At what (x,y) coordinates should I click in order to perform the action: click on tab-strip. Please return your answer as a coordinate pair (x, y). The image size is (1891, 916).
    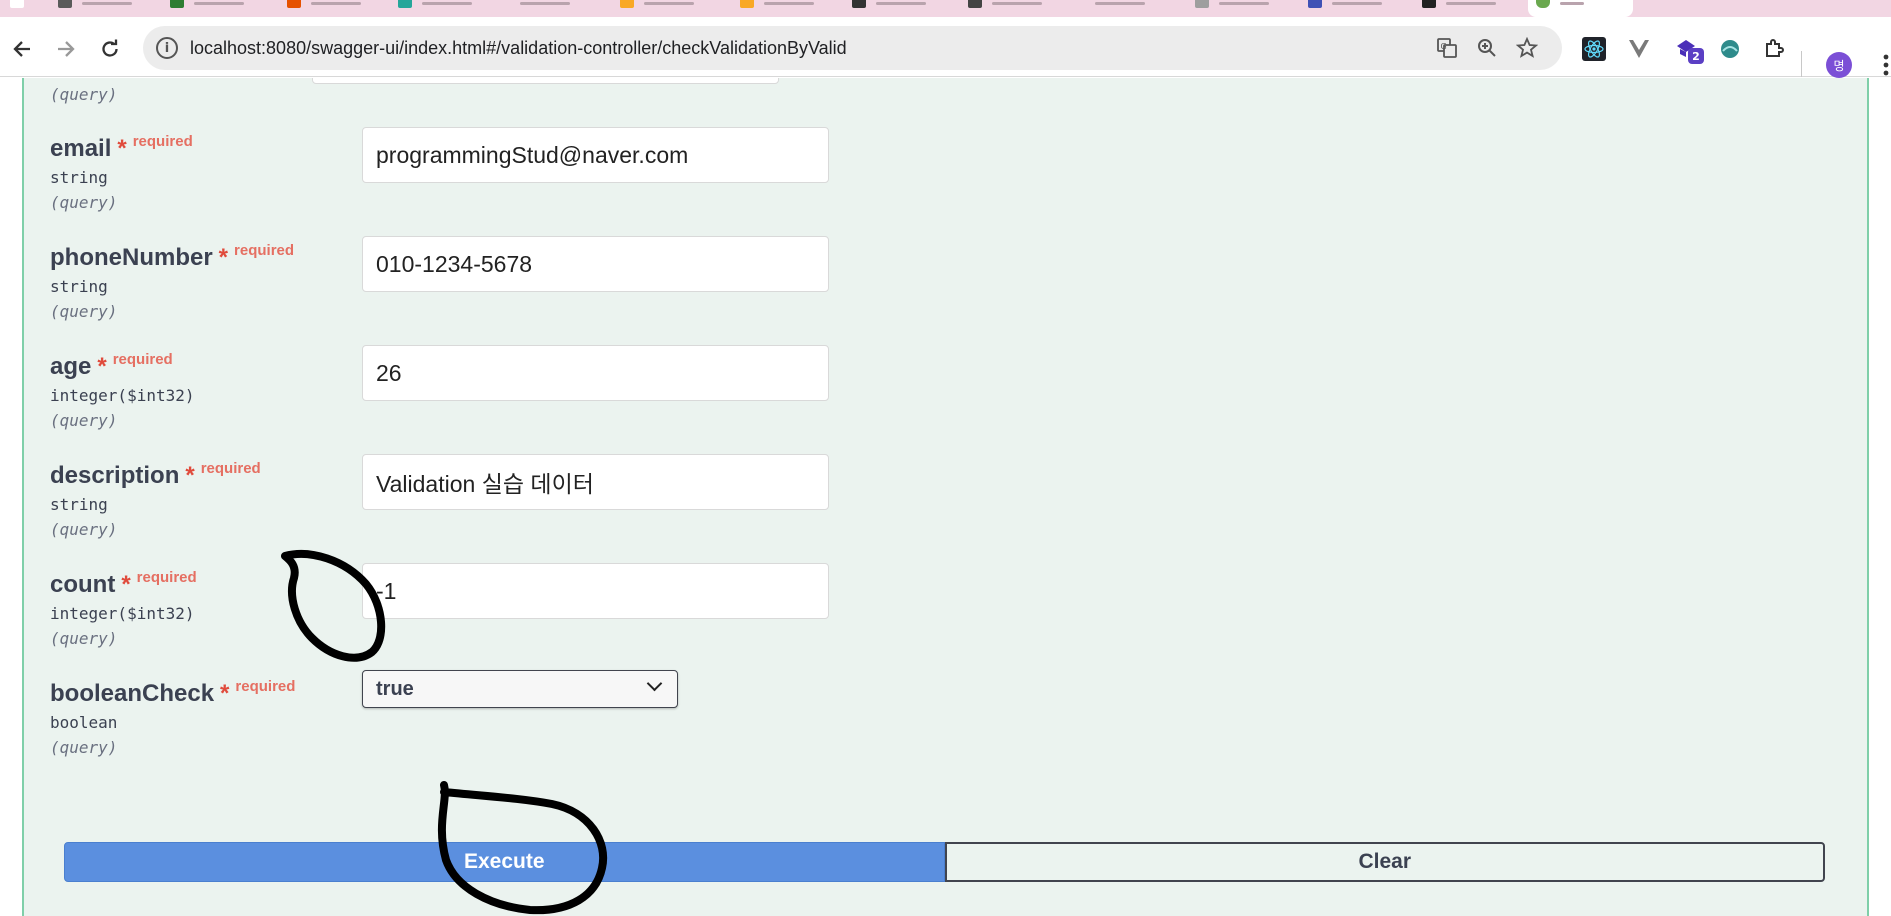
    Looking at the image, I should click on (945, 8).